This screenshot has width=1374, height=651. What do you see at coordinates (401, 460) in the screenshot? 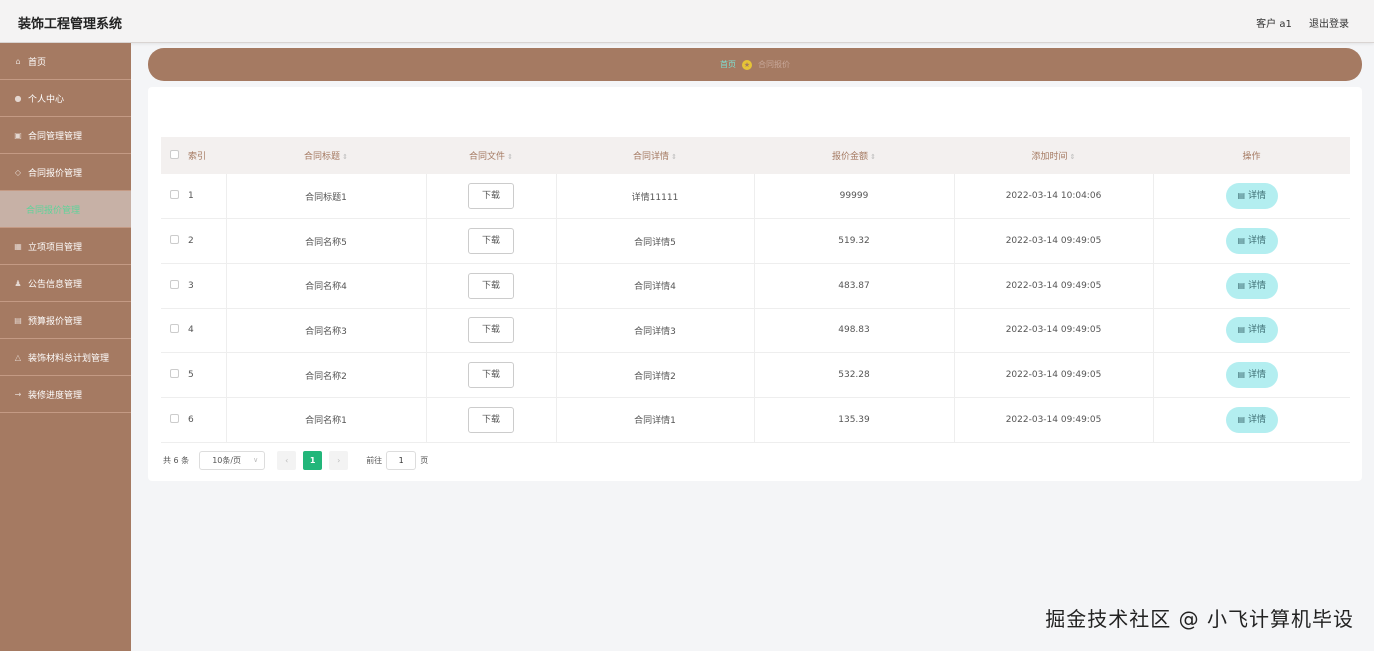
I see `goto-page-input: 1` at bounding box center [401, 460].